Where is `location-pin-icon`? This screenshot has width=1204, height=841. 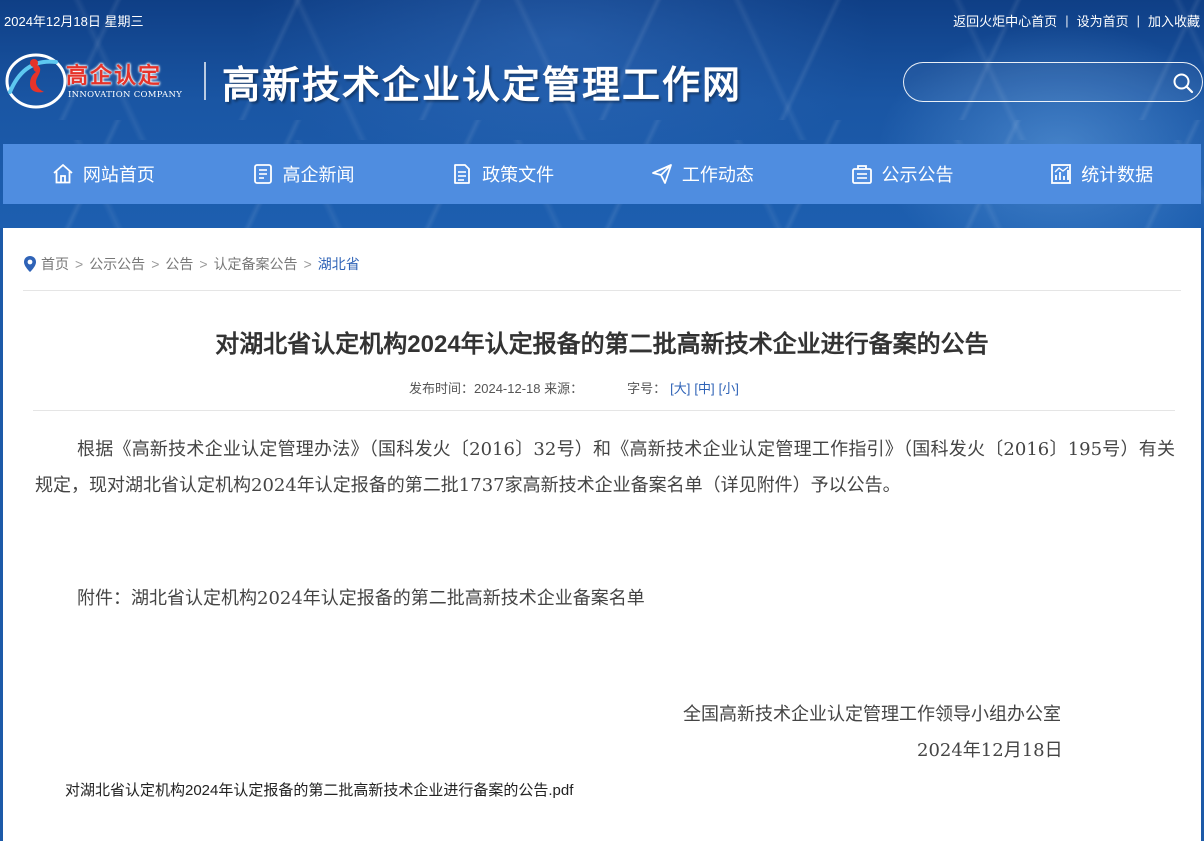 location-pin-icon is located at coordinates (30, 264).